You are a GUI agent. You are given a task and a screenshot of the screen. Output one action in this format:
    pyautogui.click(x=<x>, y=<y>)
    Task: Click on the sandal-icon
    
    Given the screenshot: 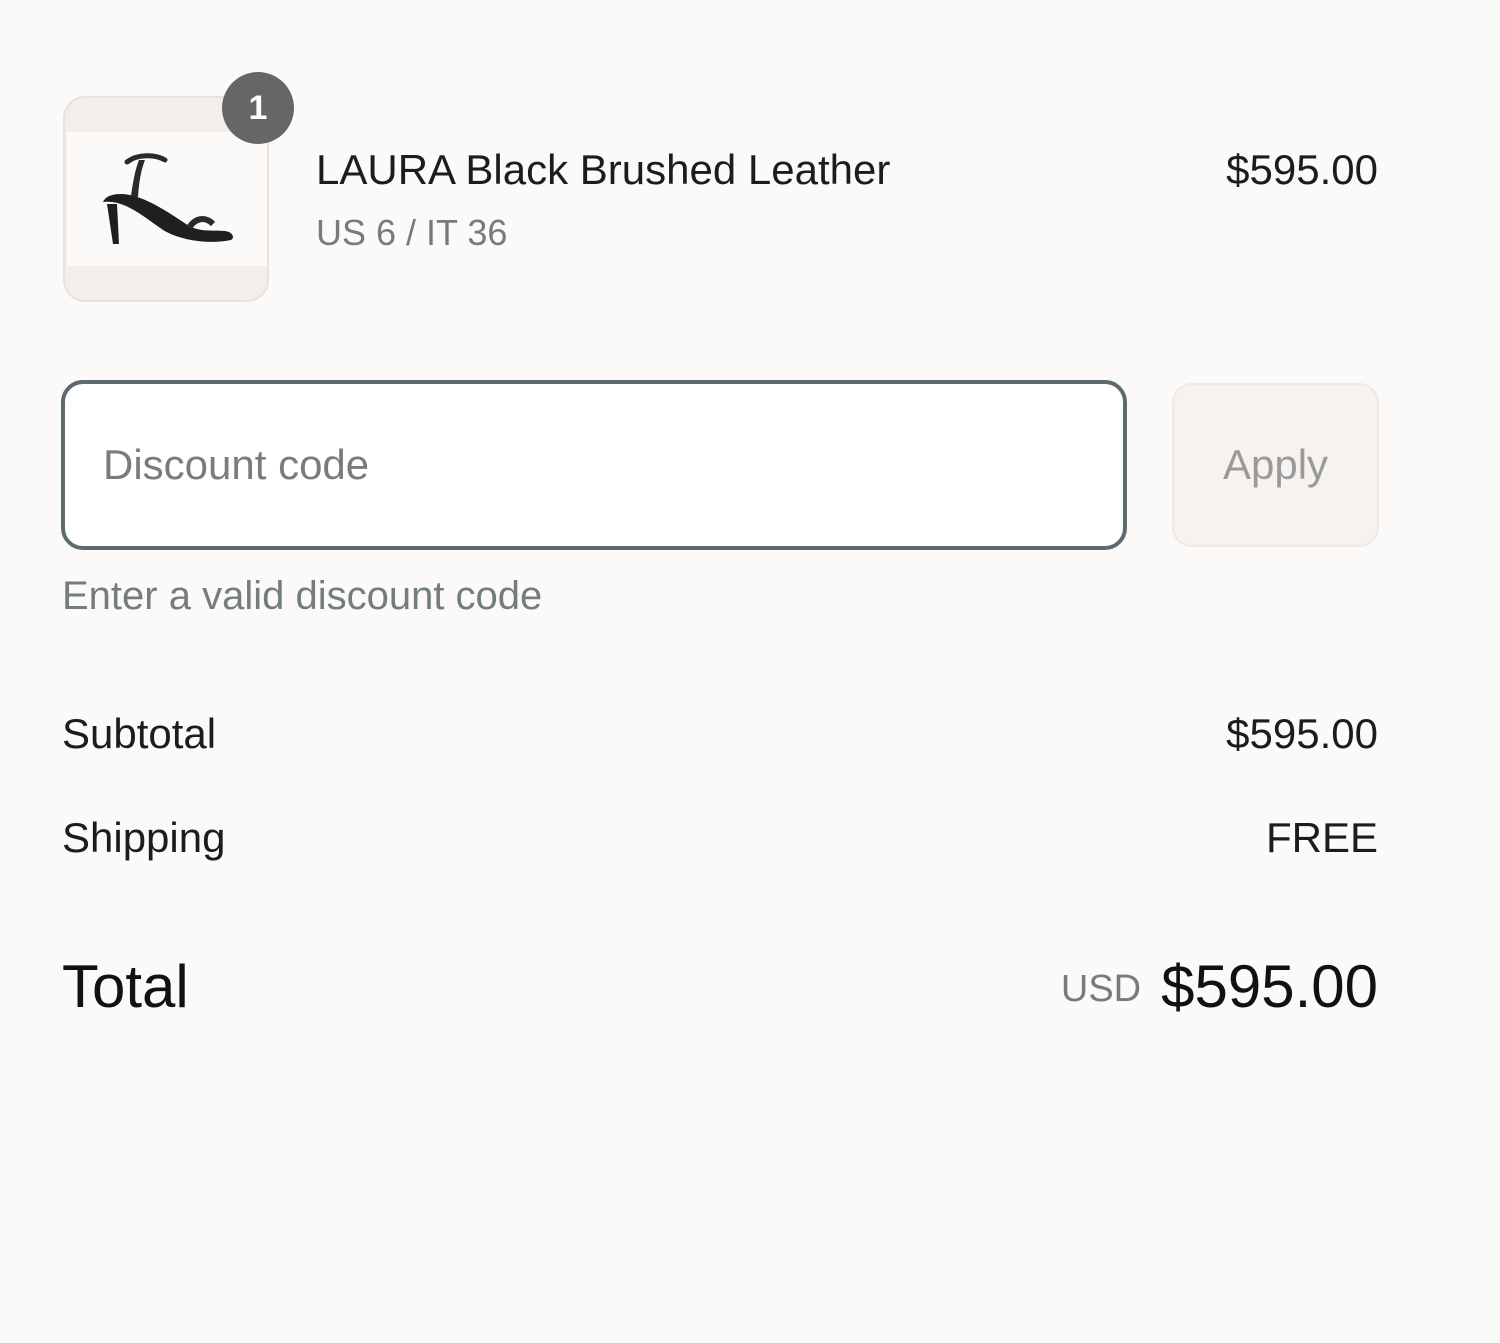 What is the action you would take?
    pyautogui.click(x=168, y=198)
    